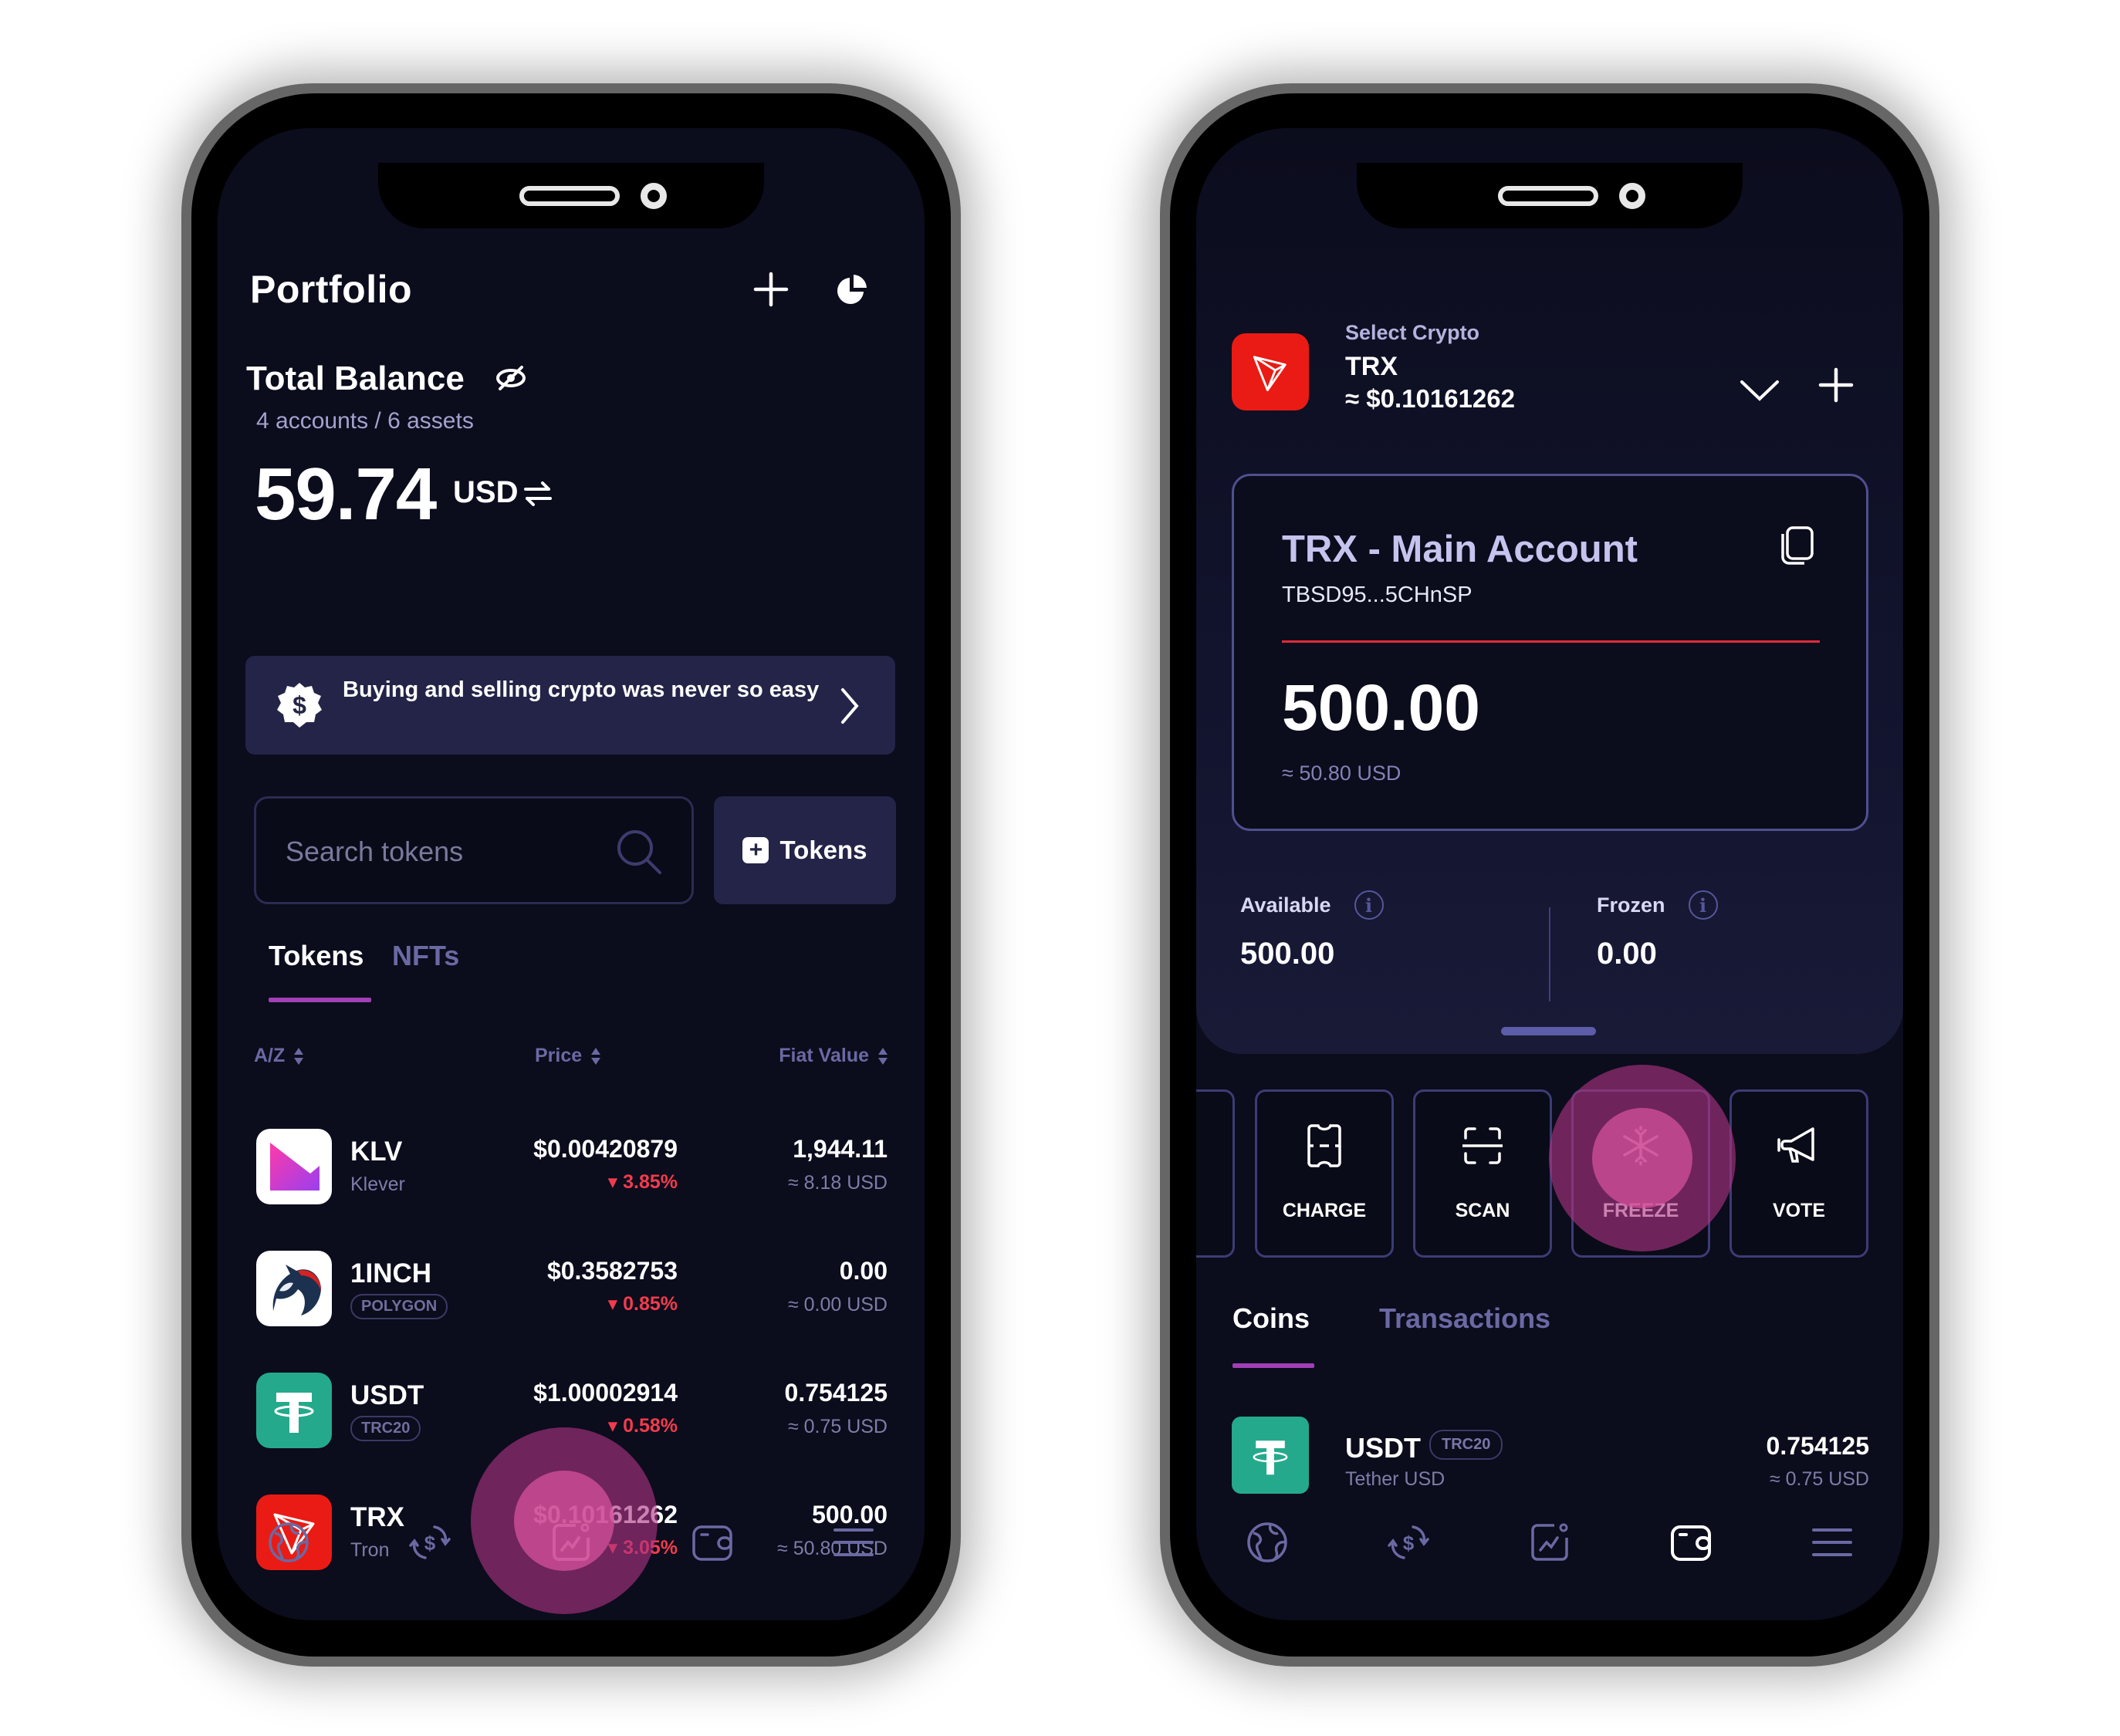 The height and width of the screenshot is (1736, 2120). I want to click on portfolio-chart-button, so click(852, 289).